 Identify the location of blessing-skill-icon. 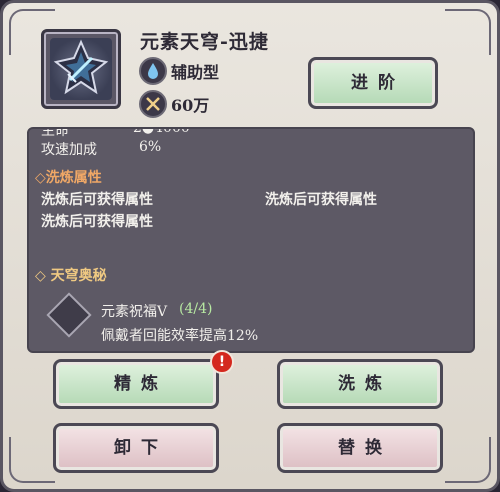
(69, 315).